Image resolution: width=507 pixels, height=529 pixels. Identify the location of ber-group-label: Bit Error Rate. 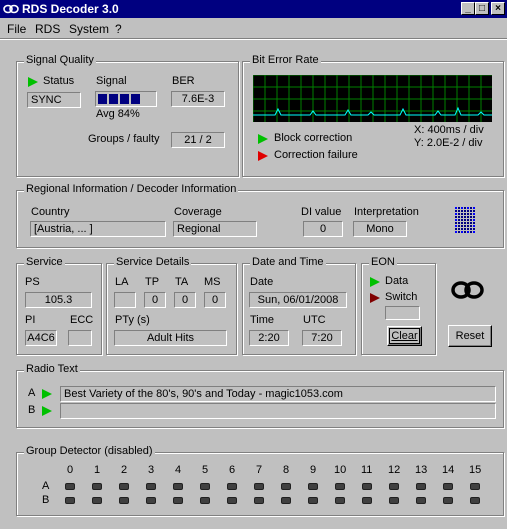
(285, 60).